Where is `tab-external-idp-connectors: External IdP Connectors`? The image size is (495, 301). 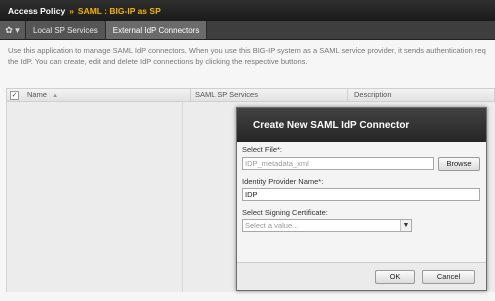 tab-external-idp-connectors: External IdP Connectors is located at coordinates (156, 30).